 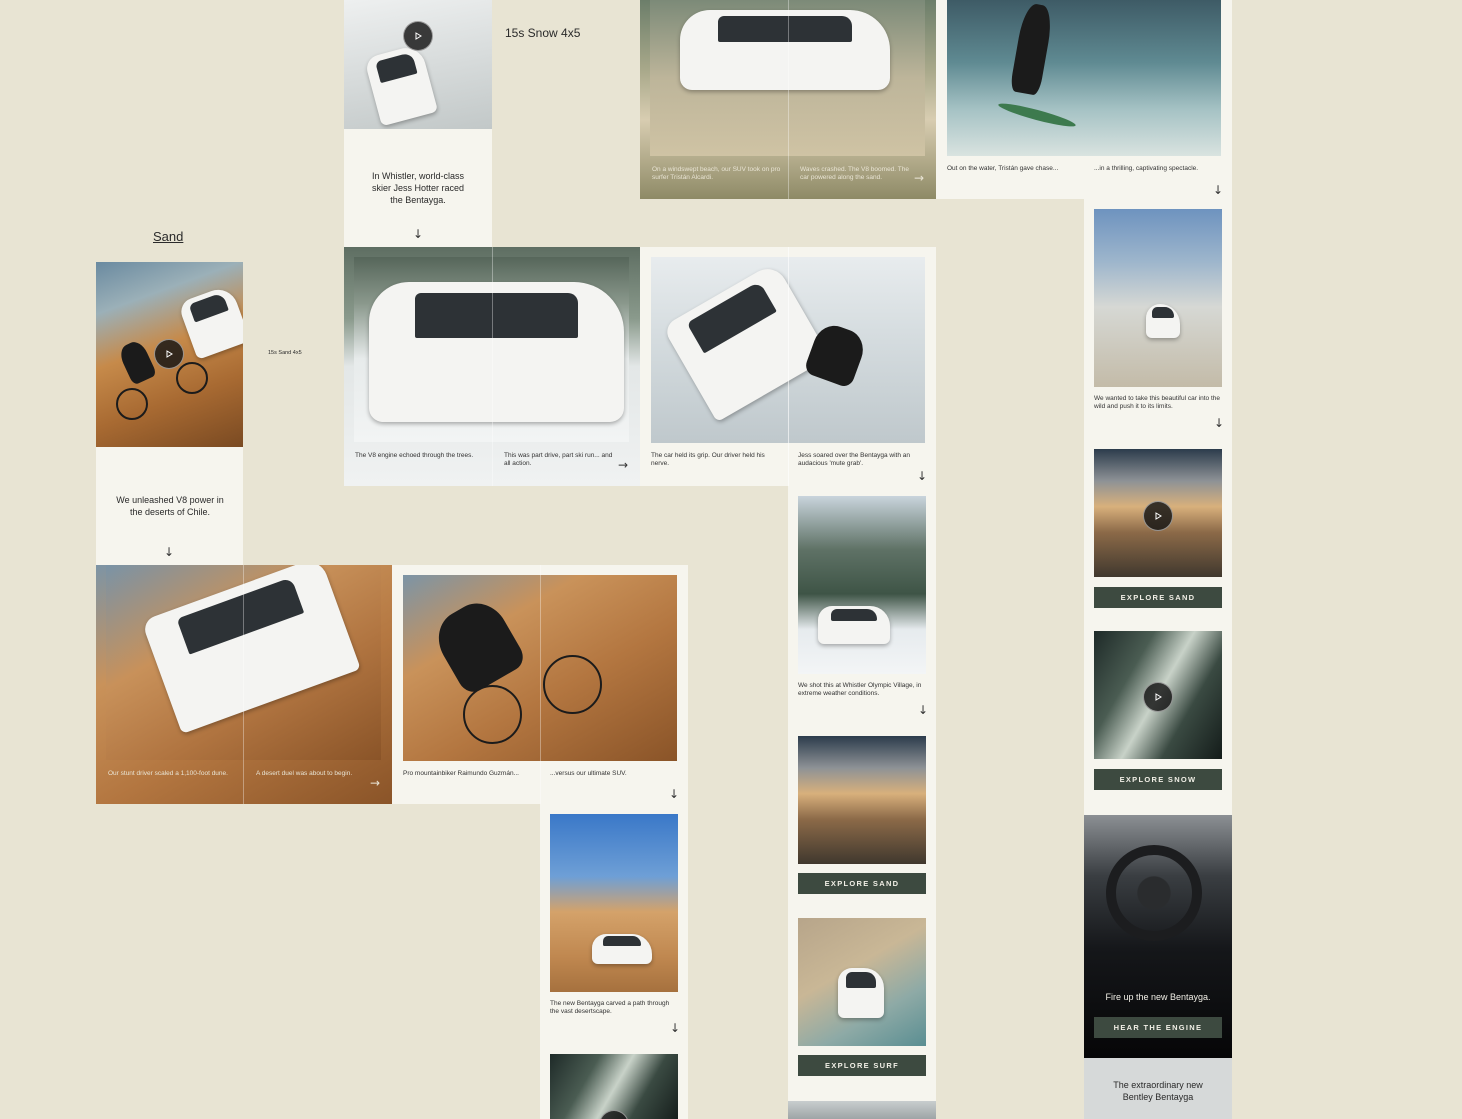 What do you see at coordinates (1158, 997) in the screenshot?
I see `engine-text: Fire up the new Bentayga.` at bounding box center [1158, 997].